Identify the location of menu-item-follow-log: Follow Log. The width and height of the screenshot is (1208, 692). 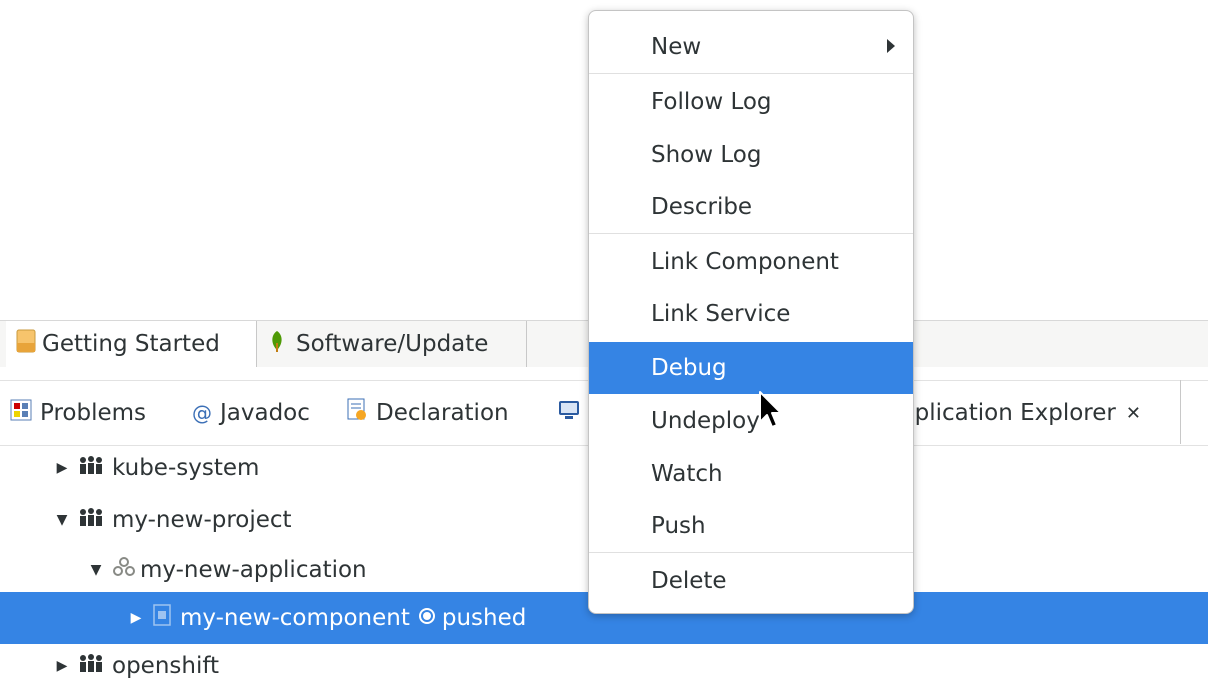
(751, 102).